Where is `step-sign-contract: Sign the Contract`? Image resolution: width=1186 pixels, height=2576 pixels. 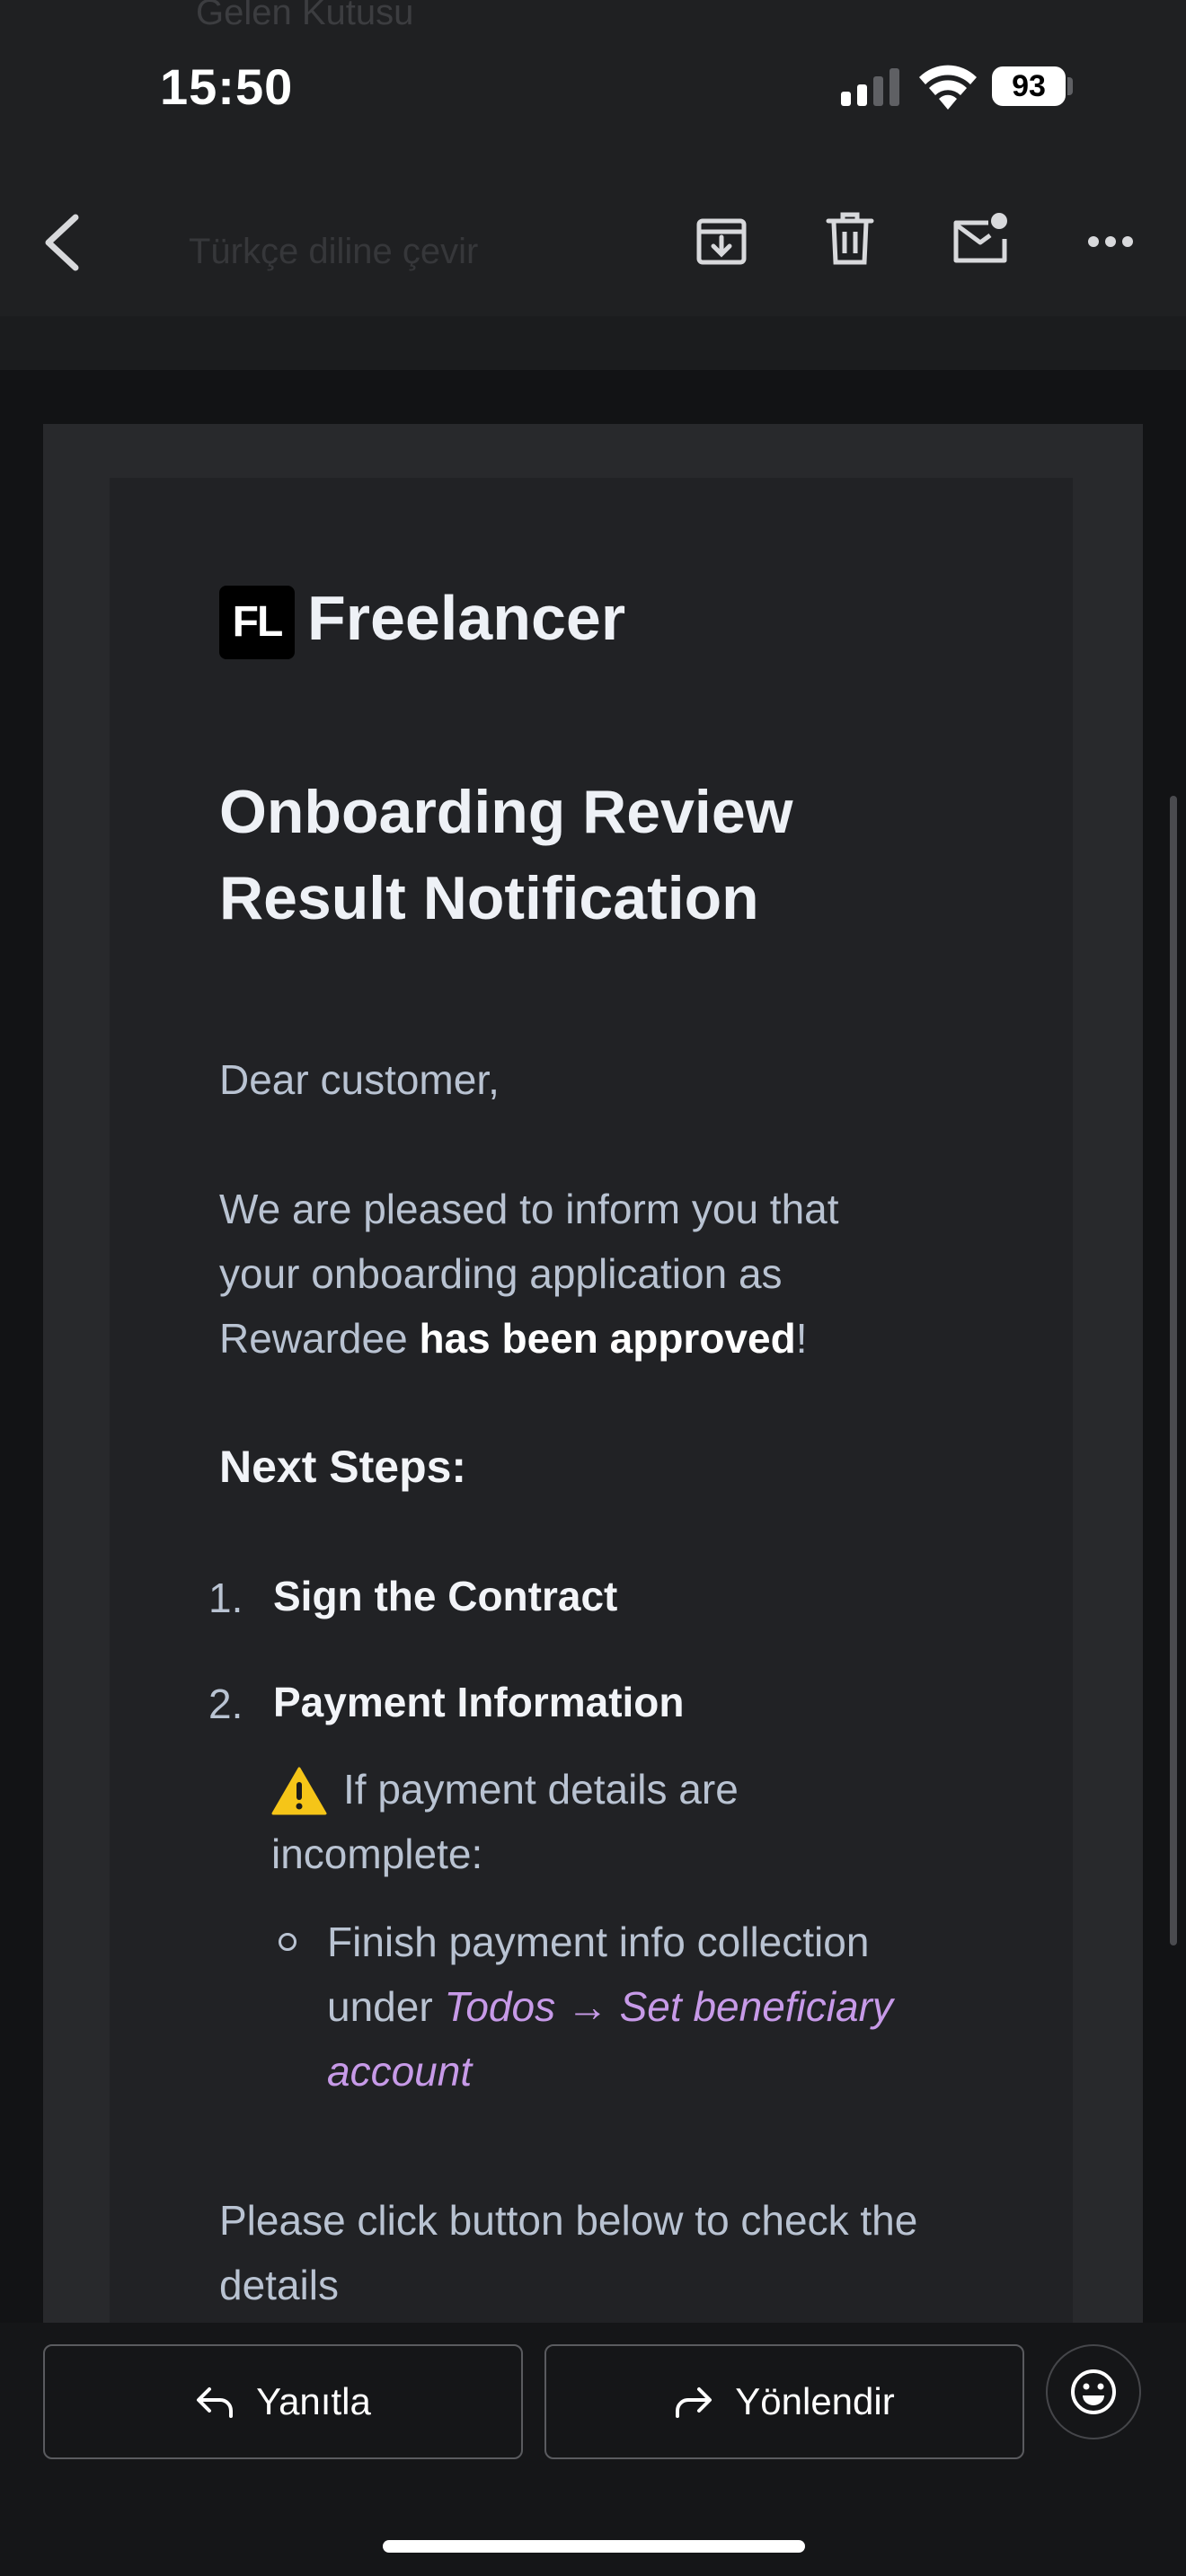 step-sign-contract: Sign the Contract is located at coordinates (445, 1596).